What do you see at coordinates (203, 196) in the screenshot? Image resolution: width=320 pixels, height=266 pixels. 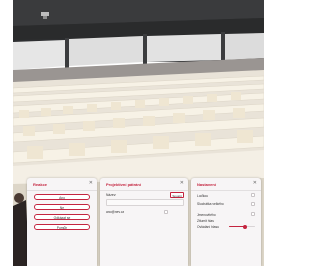 I see `setting-label-1: Loďkou` at bounding box center [203, 196].